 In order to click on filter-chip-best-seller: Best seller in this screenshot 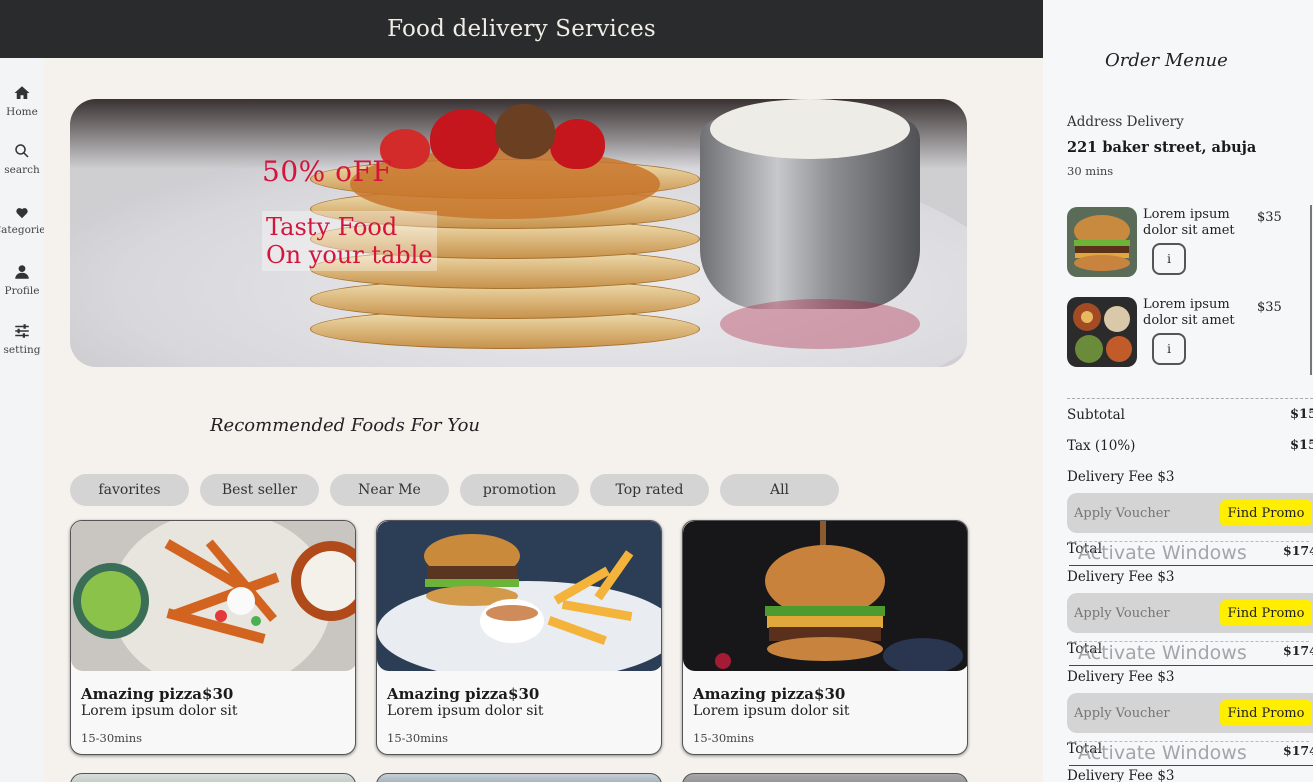, I will do `click(259, 490)`.